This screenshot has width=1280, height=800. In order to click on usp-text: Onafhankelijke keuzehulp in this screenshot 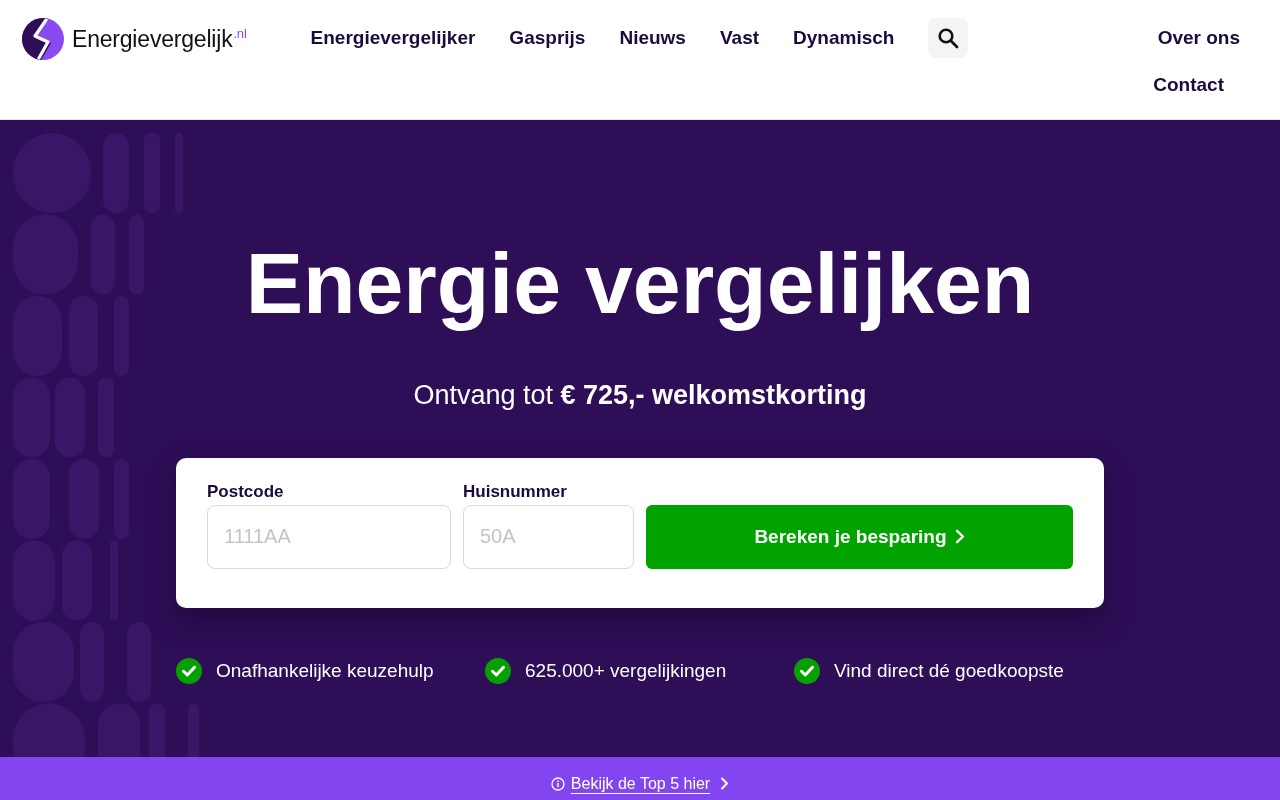, I will do `click(325, 670)`.